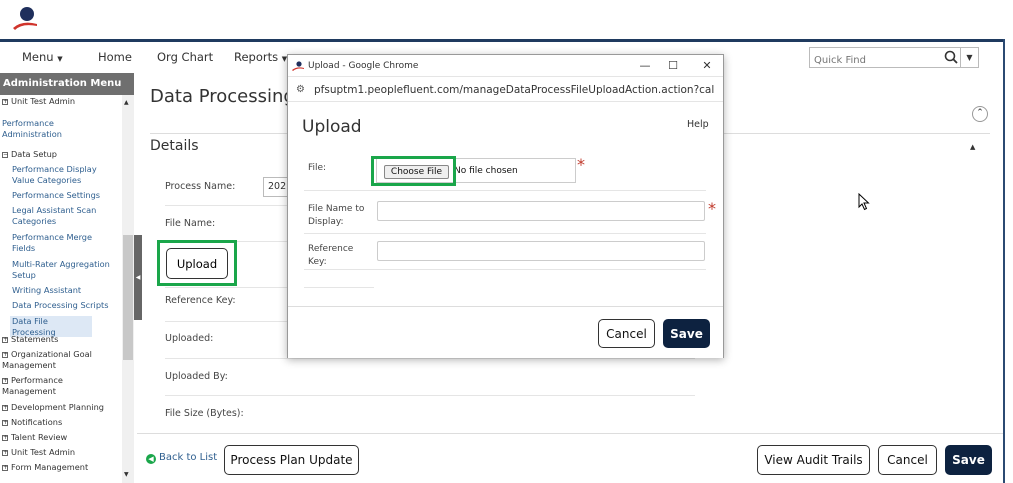 This screenshot has width=1013, height=483. I want to click on page-title: Data Processing, so click(222, 96).